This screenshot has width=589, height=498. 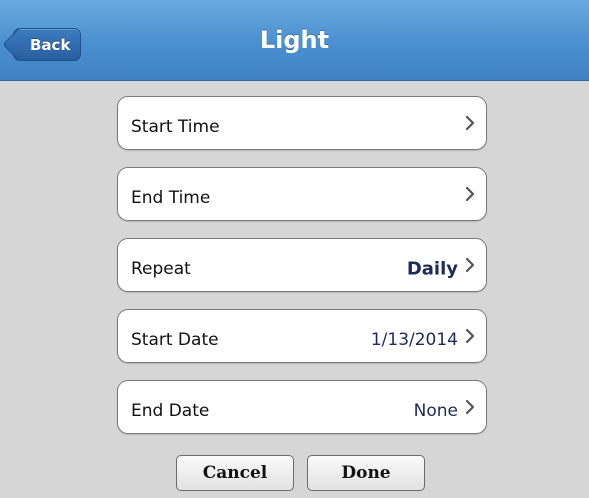 What do you see at coordinates (171, 198) in the screenshot?
I see `end-time-label: End Time` at bounding box center [171, 198].